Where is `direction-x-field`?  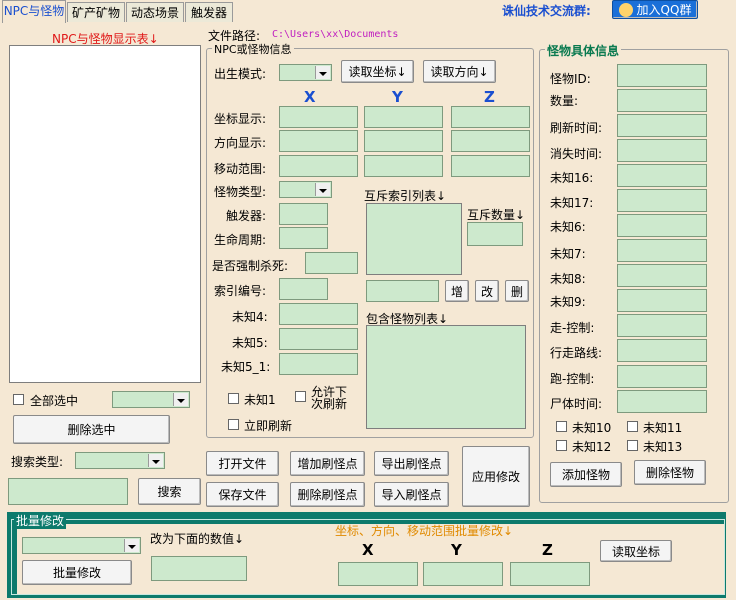
direction-x-field is located at coordinates (318, 141).